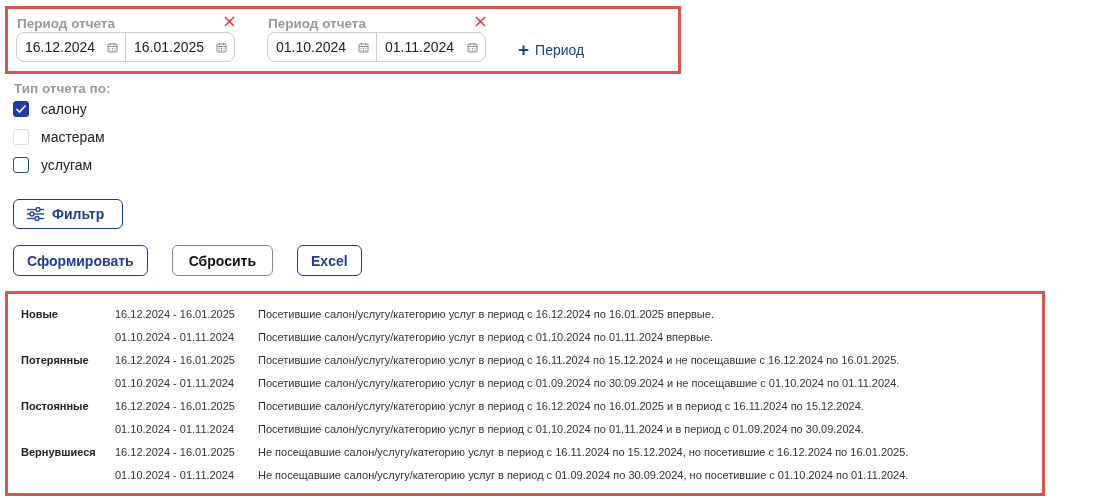 The height and width of the screenshot is (498, 1119). I want to click on action-button: Сформировать, so click(80, 260).